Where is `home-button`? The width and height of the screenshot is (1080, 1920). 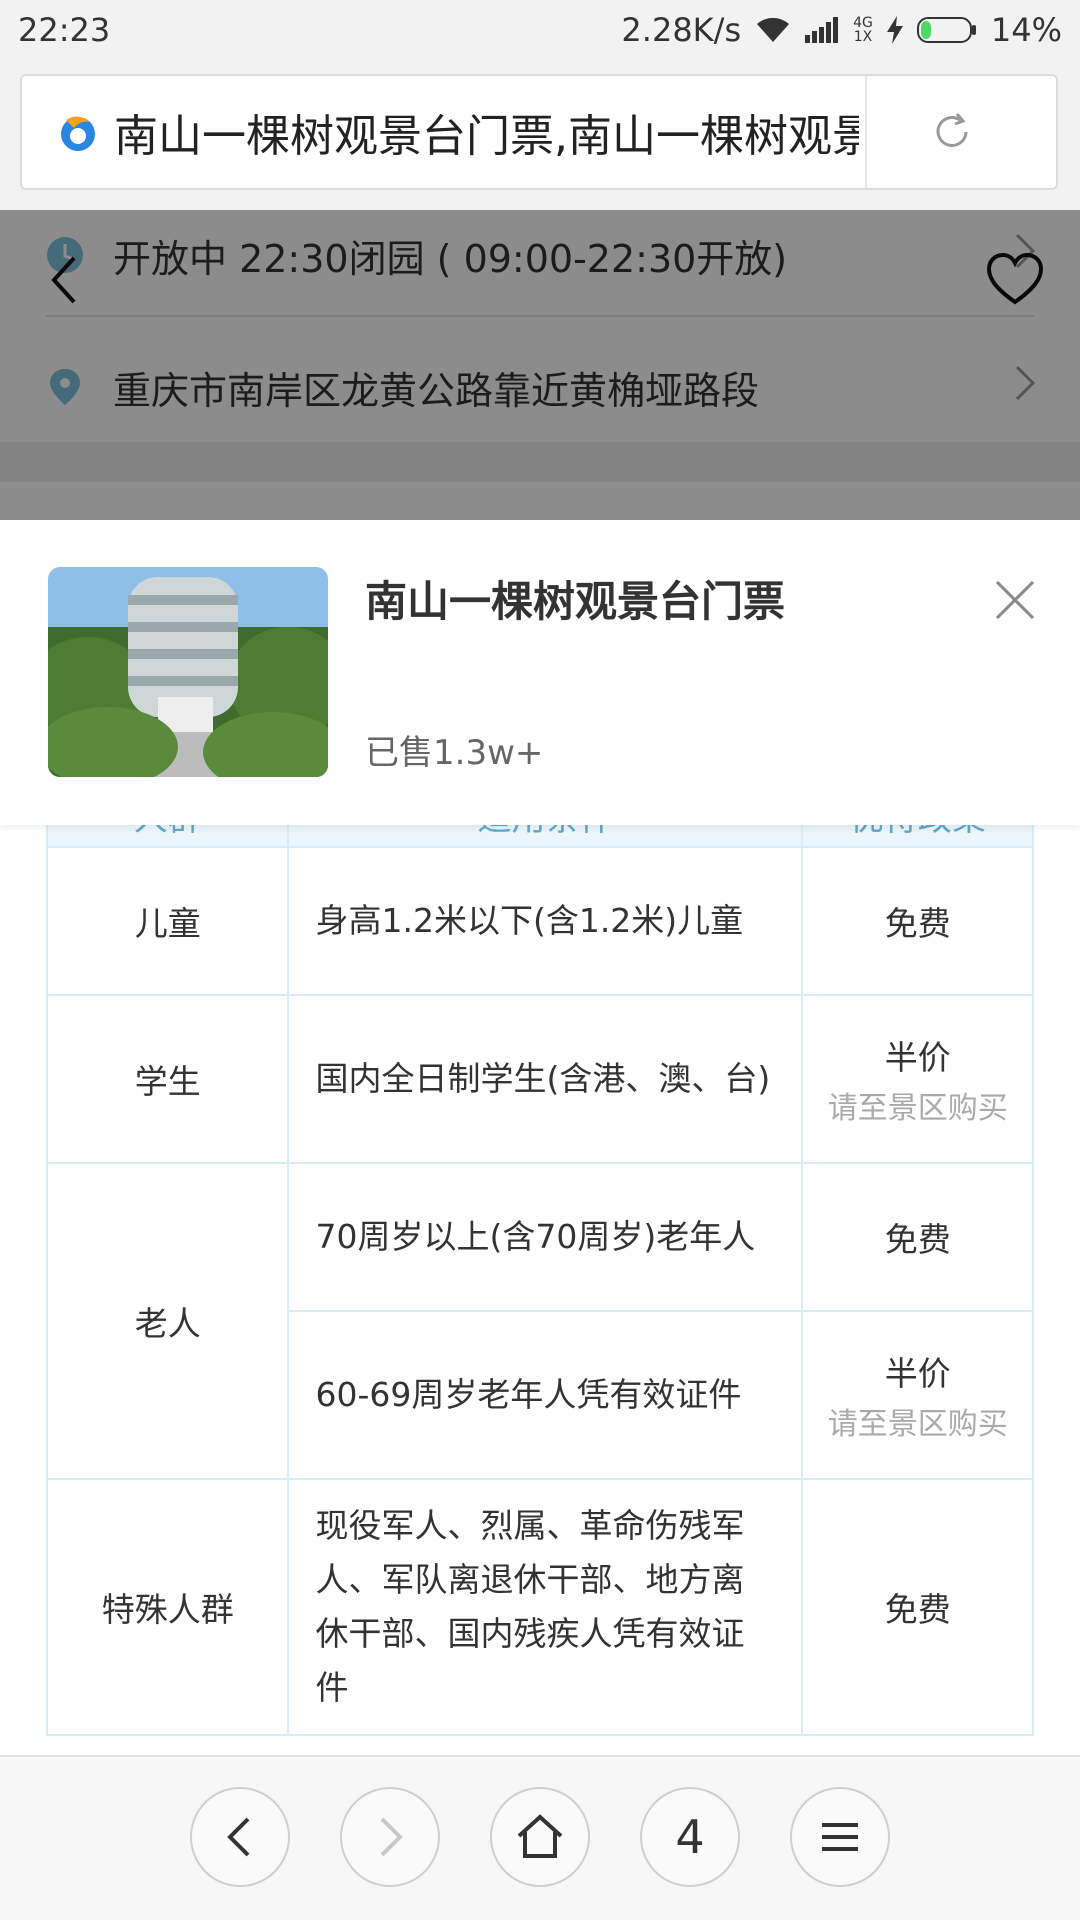
home-button is located at coordinates (540, 1837).